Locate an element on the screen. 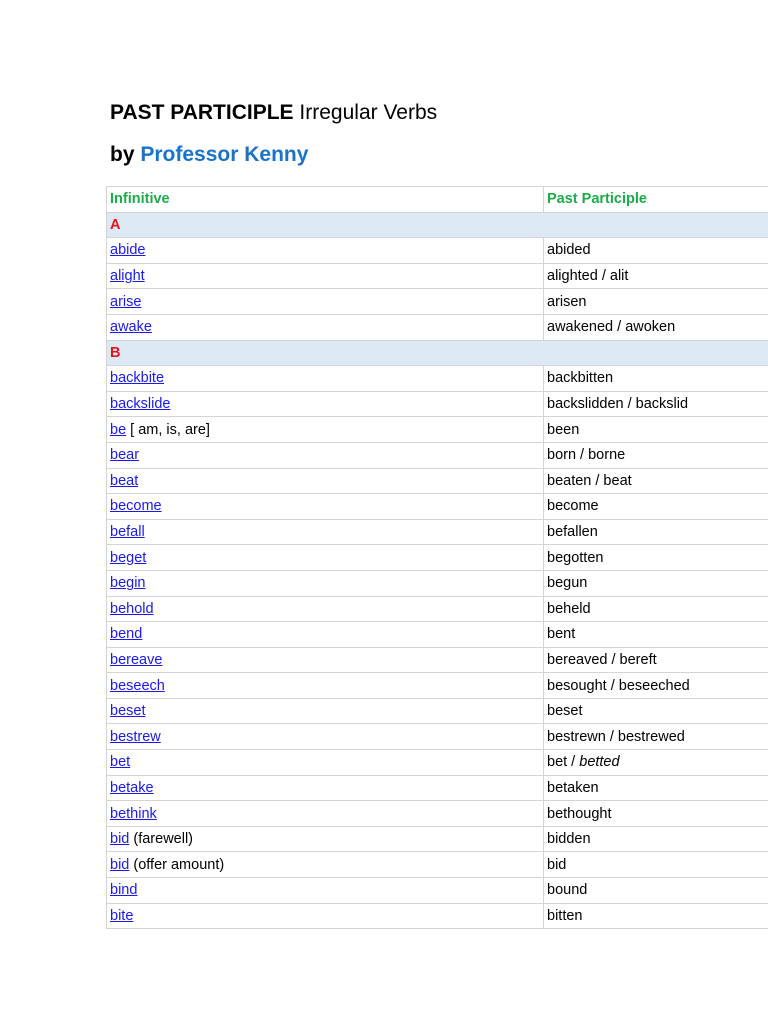  verb-link: beat is located at coordinates (124, 481).